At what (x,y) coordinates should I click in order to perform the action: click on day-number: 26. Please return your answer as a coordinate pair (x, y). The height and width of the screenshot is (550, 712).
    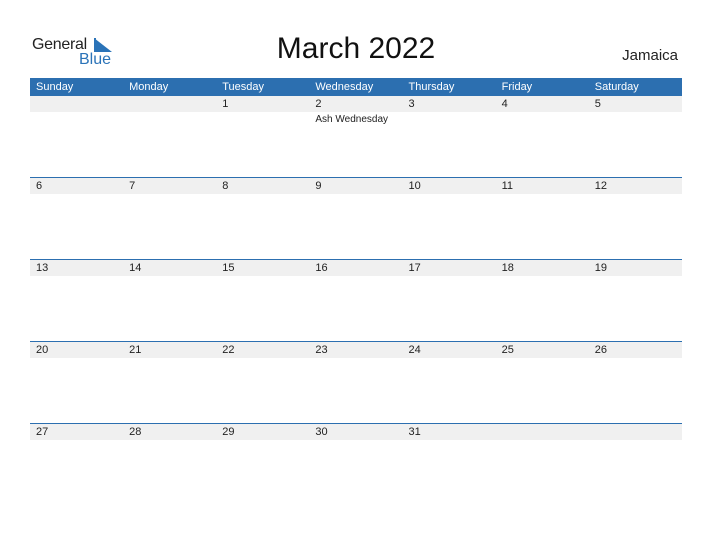
    Looking at the image, I should click on (600, 350).